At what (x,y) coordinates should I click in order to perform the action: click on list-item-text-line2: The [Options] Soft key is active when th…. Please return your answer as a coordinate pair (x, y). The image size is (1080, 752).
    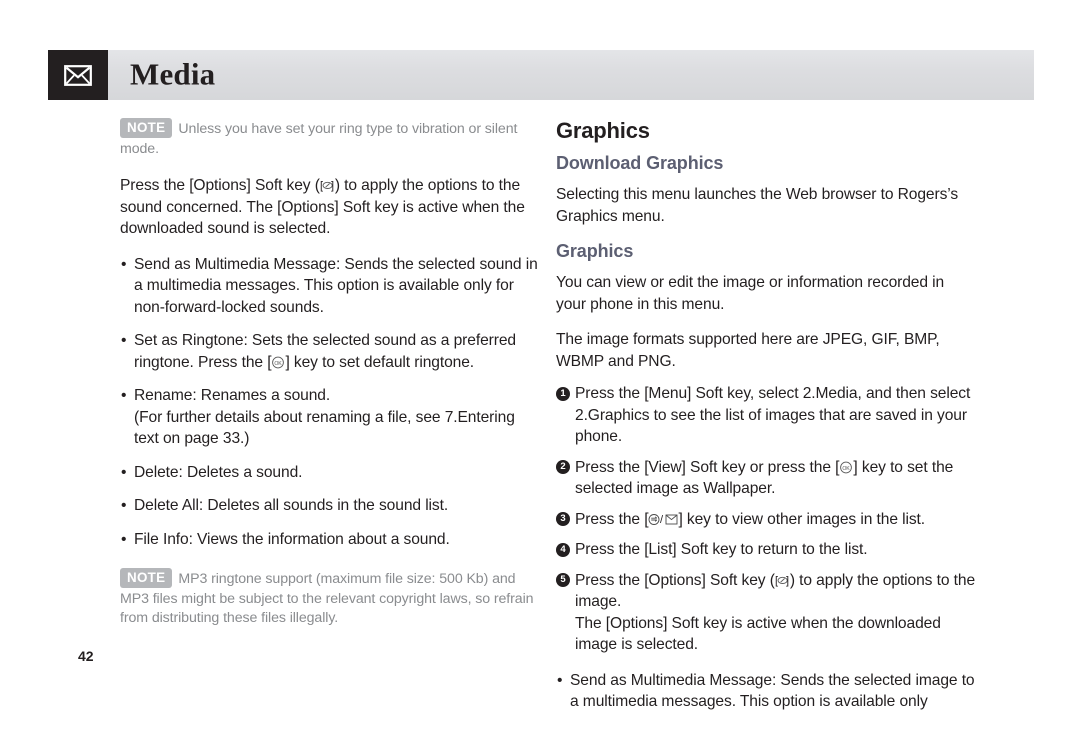
    Looking at the image, I should click on (758, 634).